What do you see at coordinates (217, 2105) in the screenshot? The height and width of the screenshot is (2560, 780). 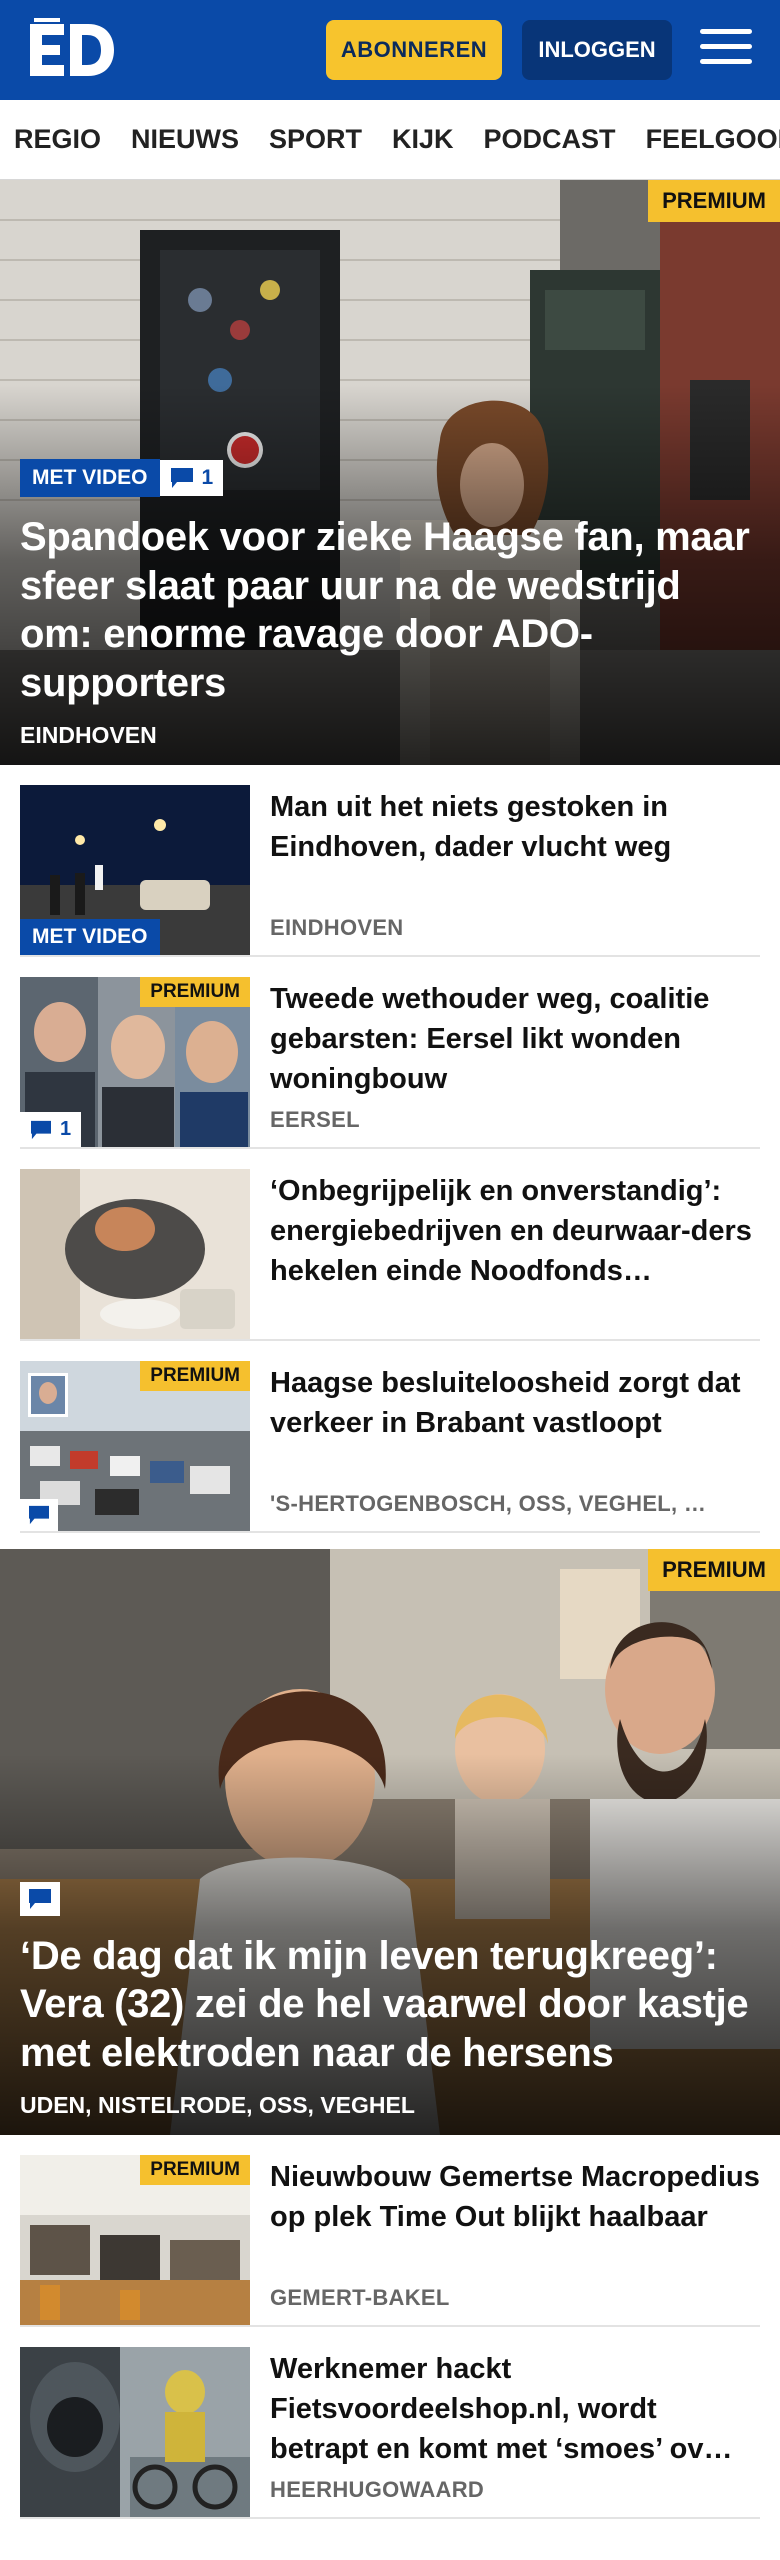 I see `hero-location: UDEN, NISTELRODE, OSS, VEGHEL` at bounding box center [217, 2105].